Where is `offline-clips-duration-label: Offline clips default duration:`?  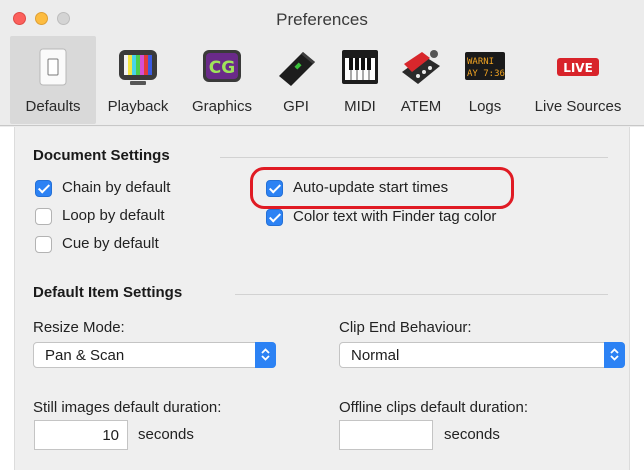
offline-clips-duration-label: Offline clips default duration: is located at coordinates (434, 407).